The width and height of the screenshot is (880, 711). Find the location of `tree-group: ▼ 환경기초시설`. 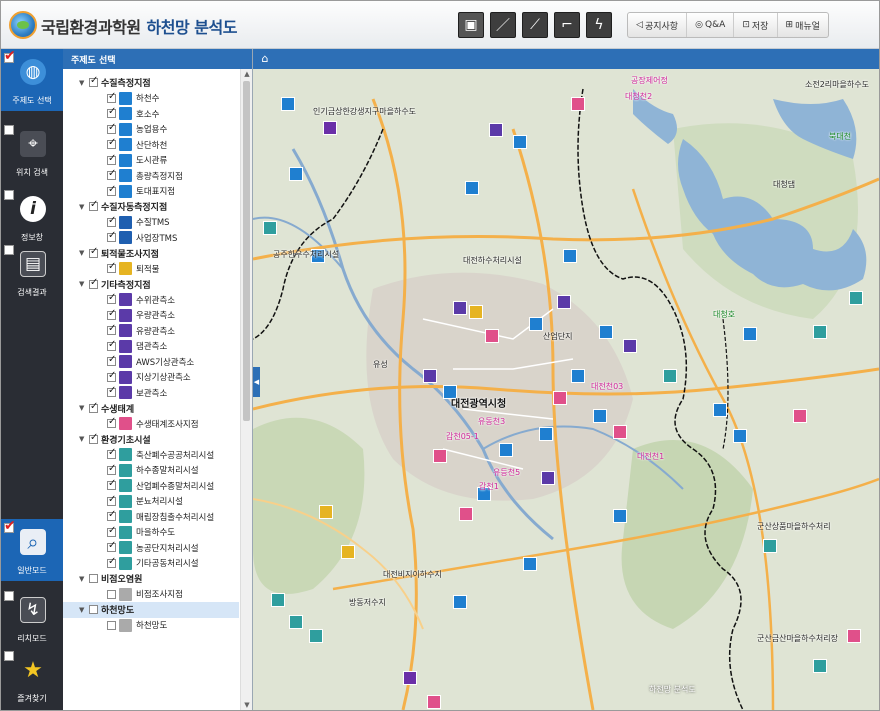

tree-group: ▼ 환경기초시설 is located at coordinates (151, 440).